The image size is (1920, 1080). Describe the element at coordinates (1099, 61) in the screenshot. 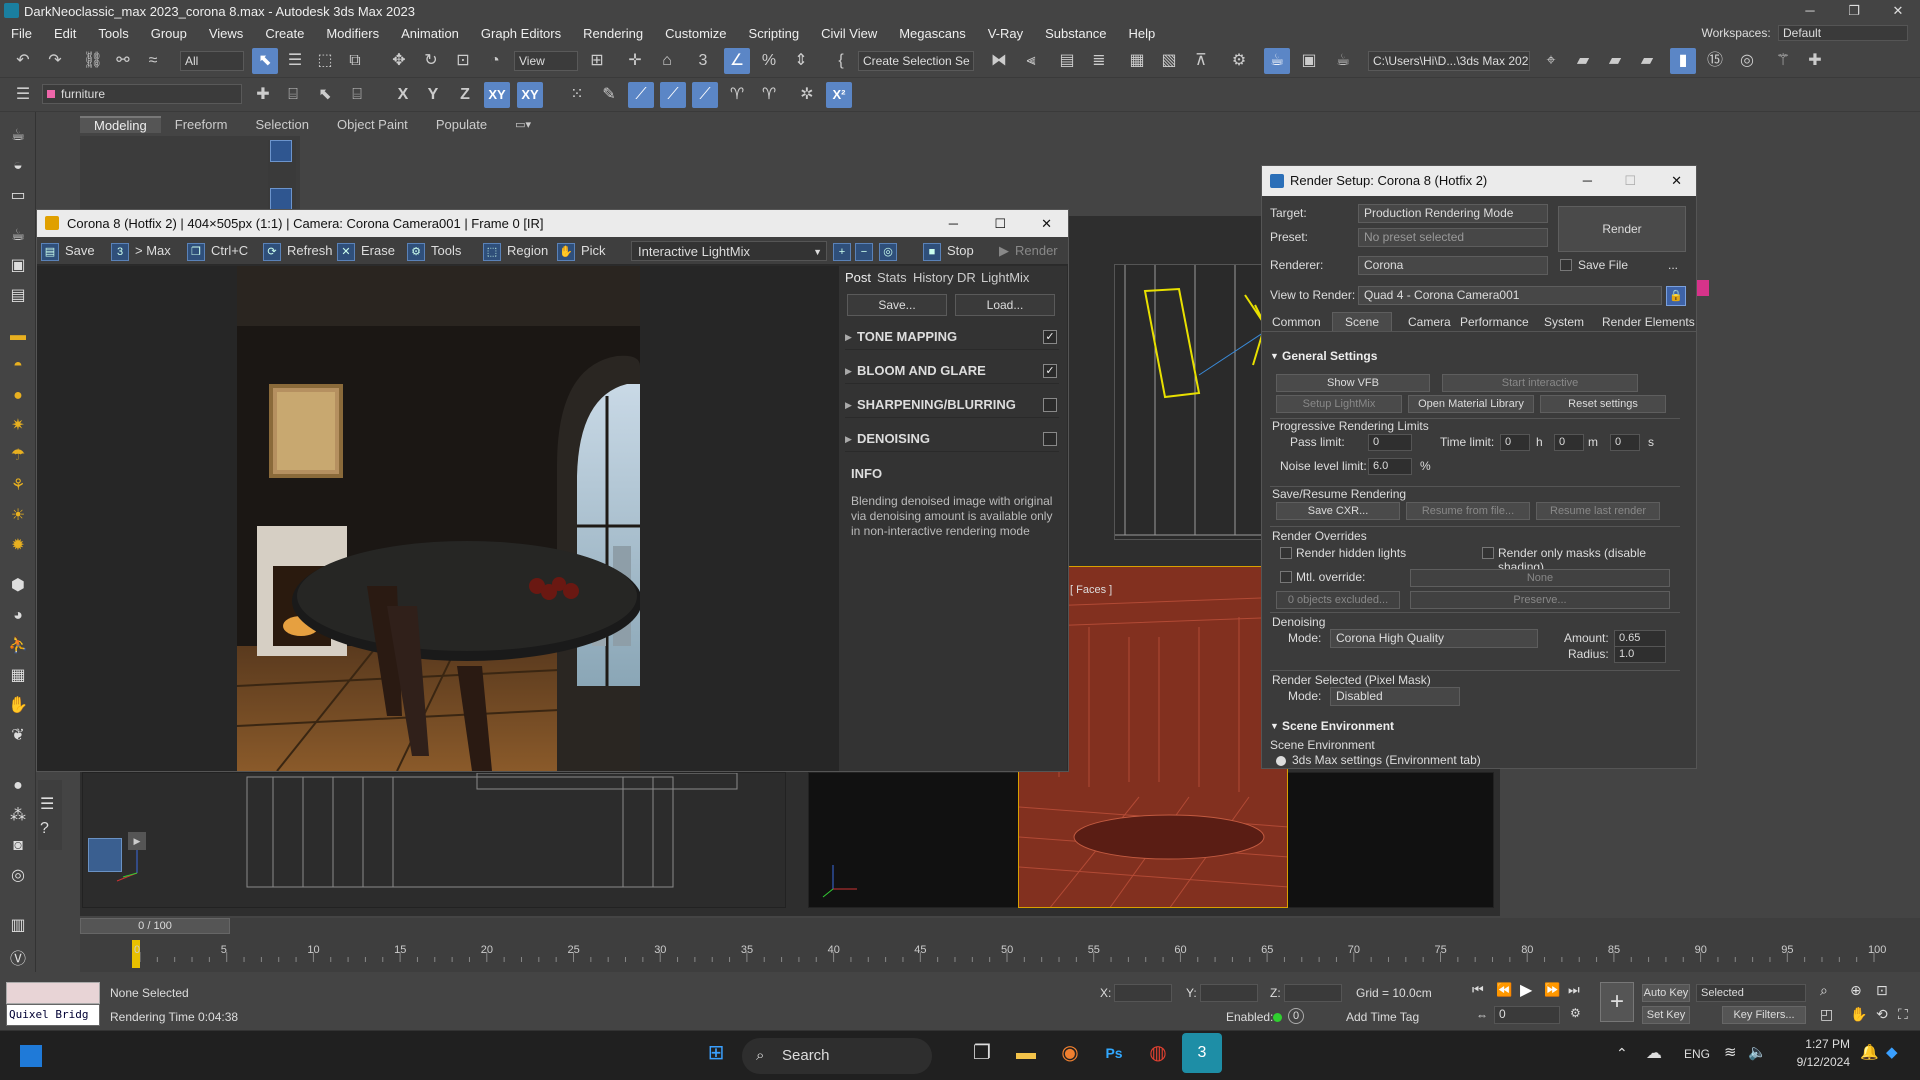

I see `layer-explorer-icon: ≣` at that location.